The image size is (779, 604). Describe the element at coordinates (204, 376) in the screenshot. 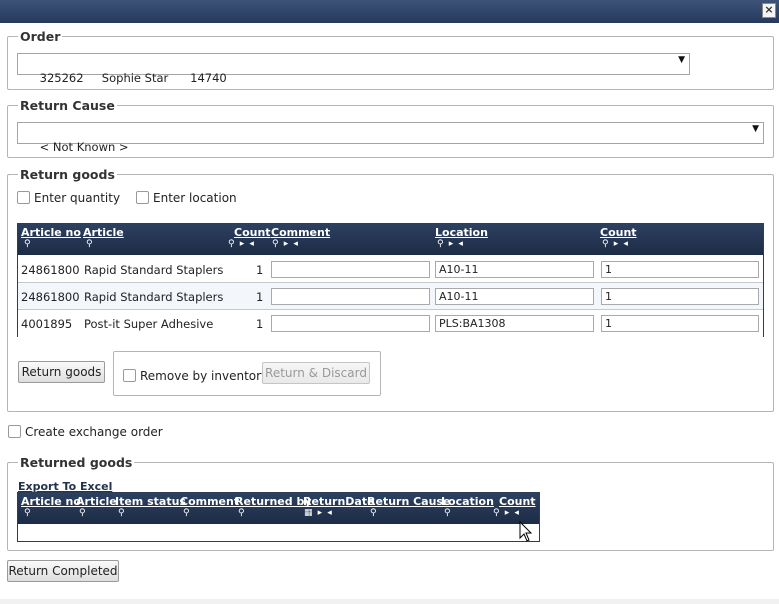

I see `remove-by-inventory-label: Remove by inventory` at that location.